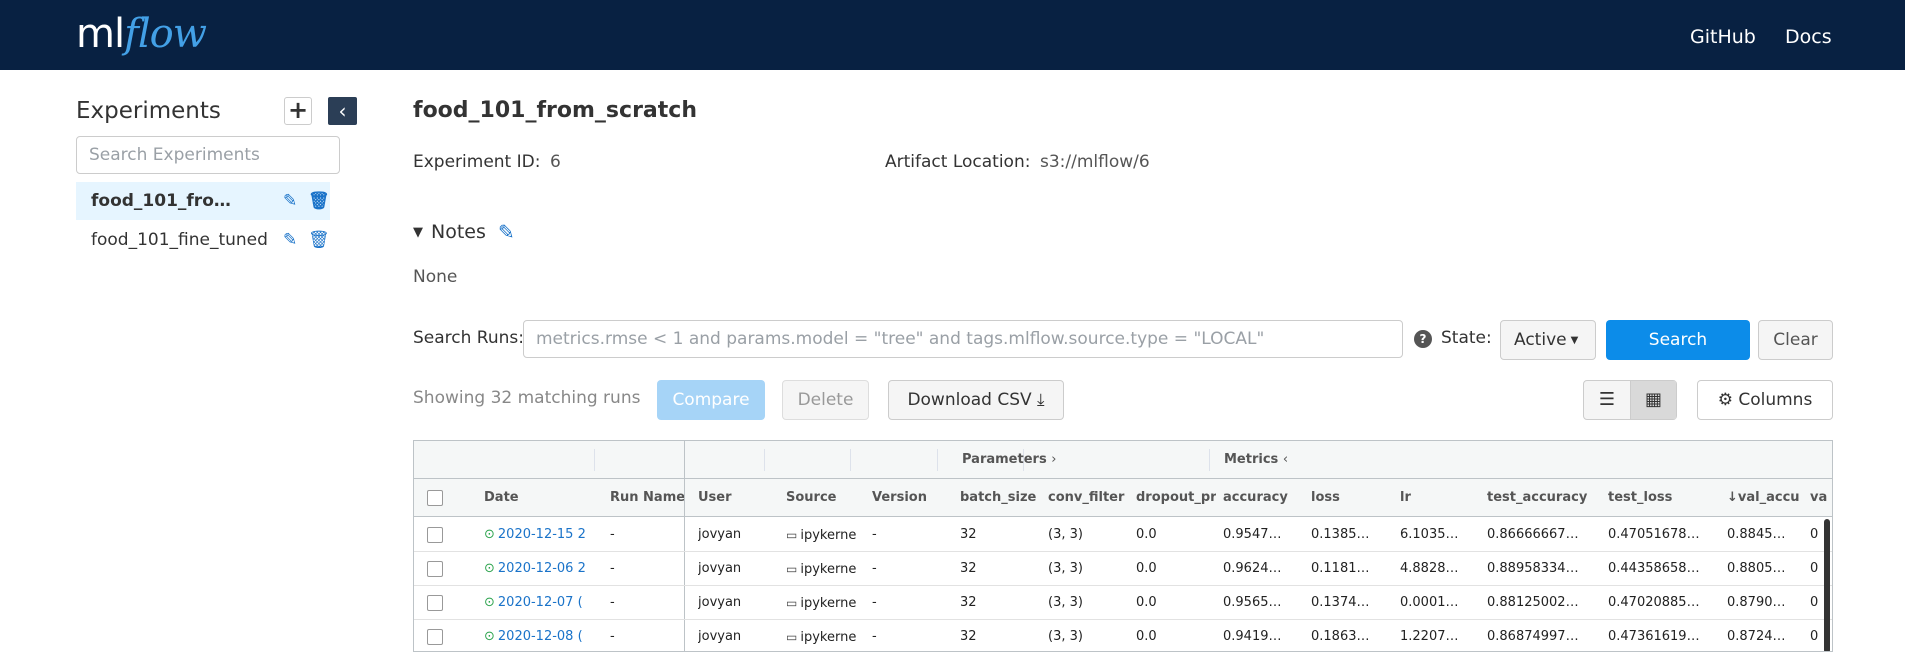 This screenshot has width=1905, height=652. What do you see at coordinates (1808, 35) in the screenshot?
I see `docs-link: Docs` at bounding box center [1808, 35].